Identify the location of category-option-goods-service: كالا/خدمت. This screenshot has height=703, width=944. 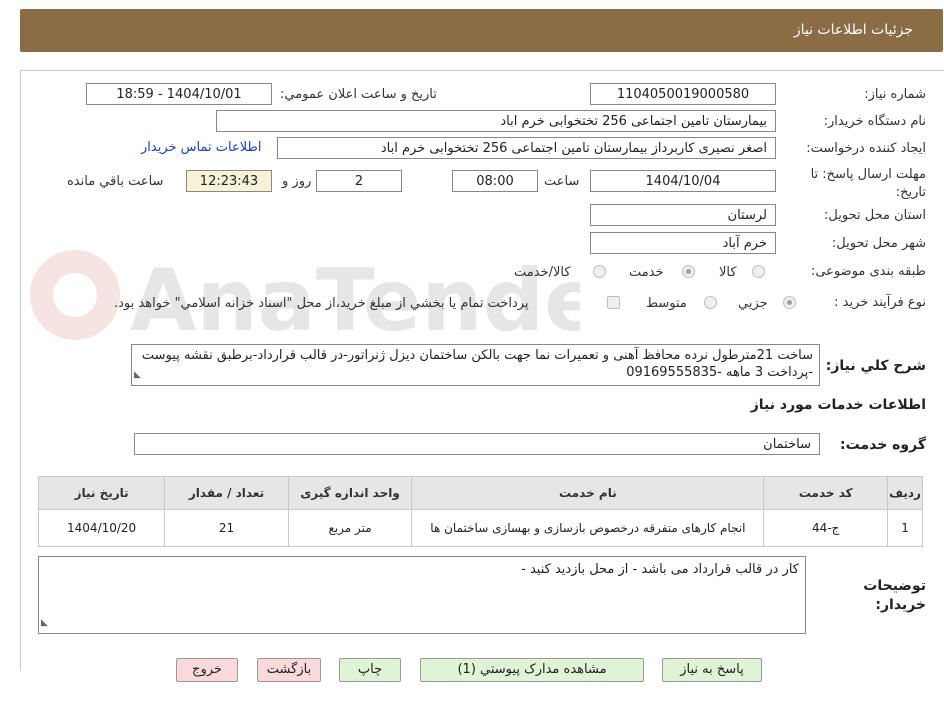
(542, 272).